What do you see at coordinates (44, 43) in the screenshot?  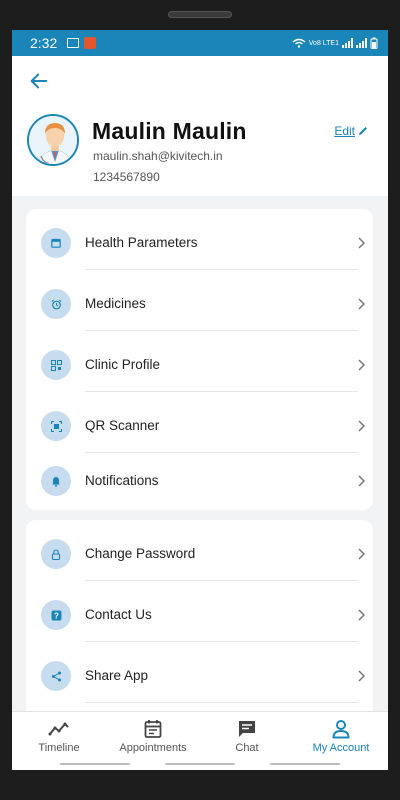 I see `status-time: 2:32` at bounding box center [44, 43].